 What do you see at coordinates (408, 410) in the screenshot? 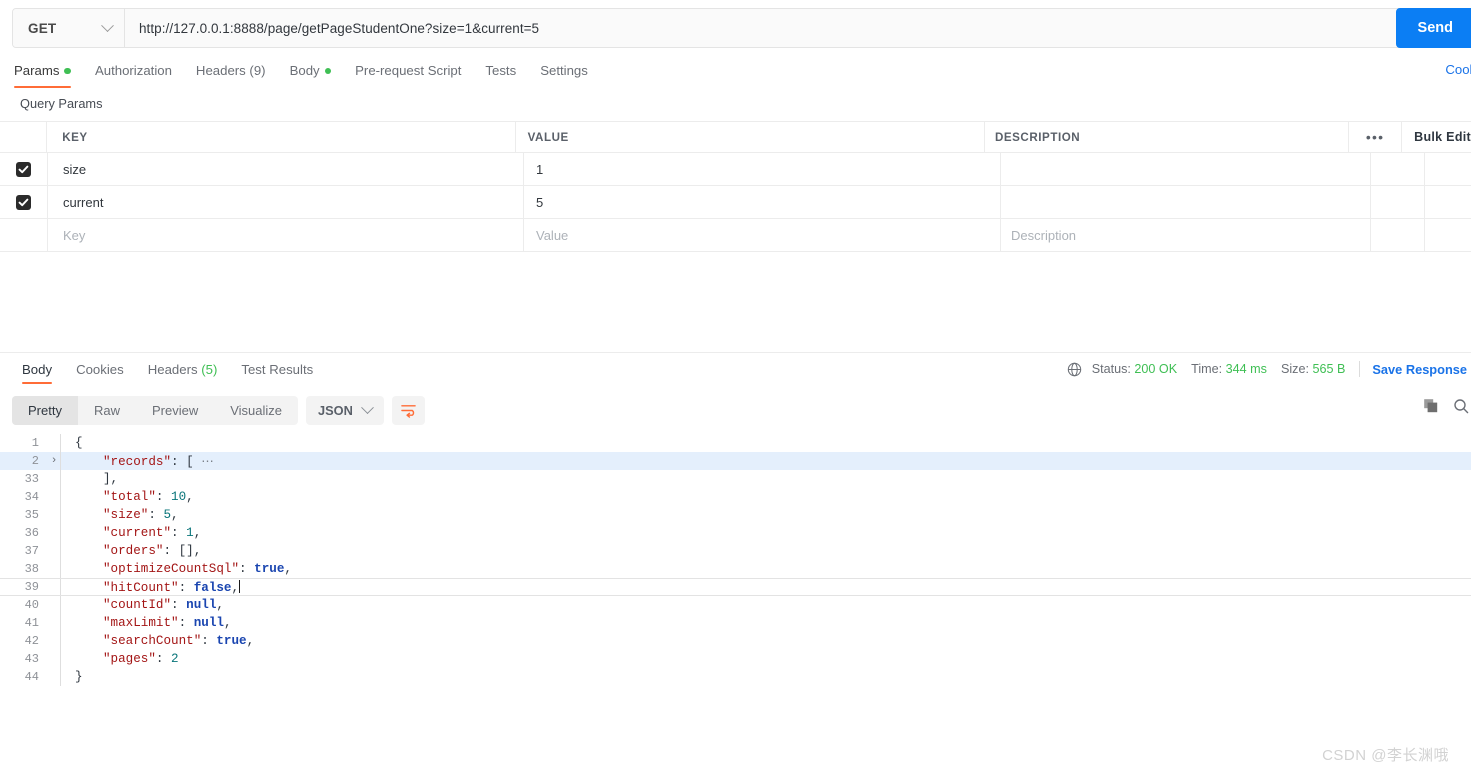
I see `wrap-lines-button` at bounding box center [408, 410].